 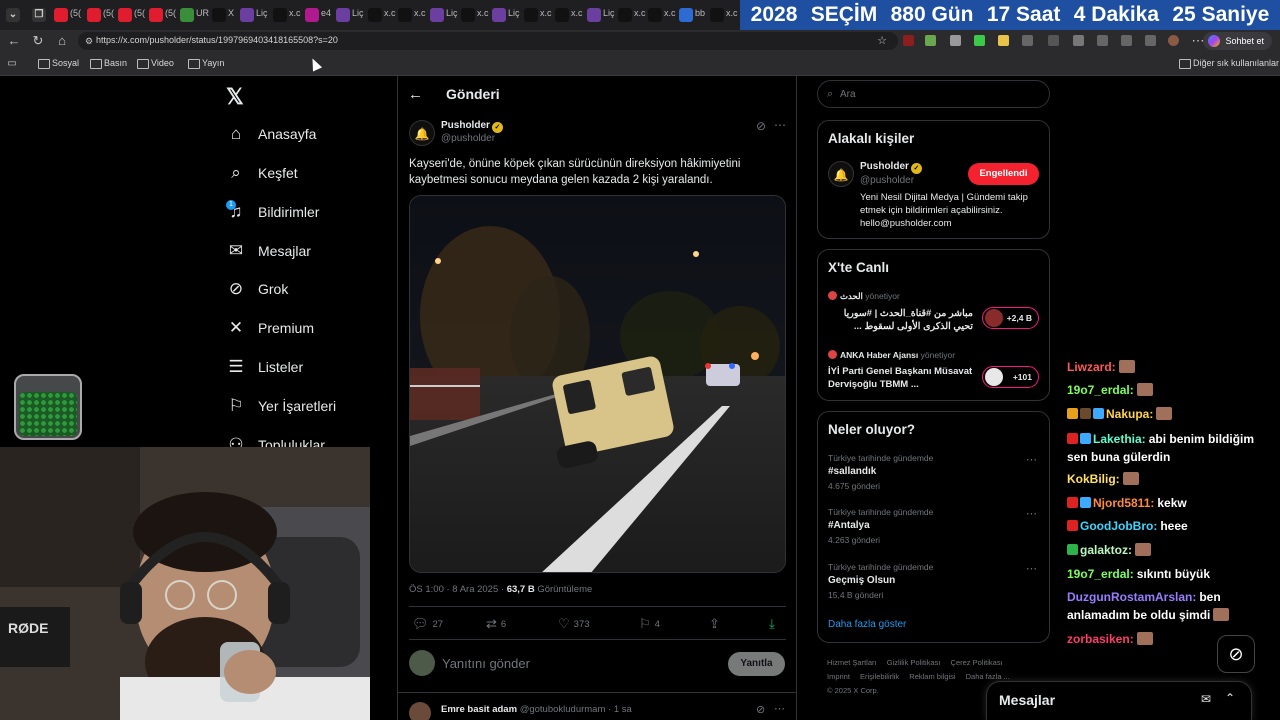 I want to click on back-arrow-icon: ←, so click(x=415, y=94).